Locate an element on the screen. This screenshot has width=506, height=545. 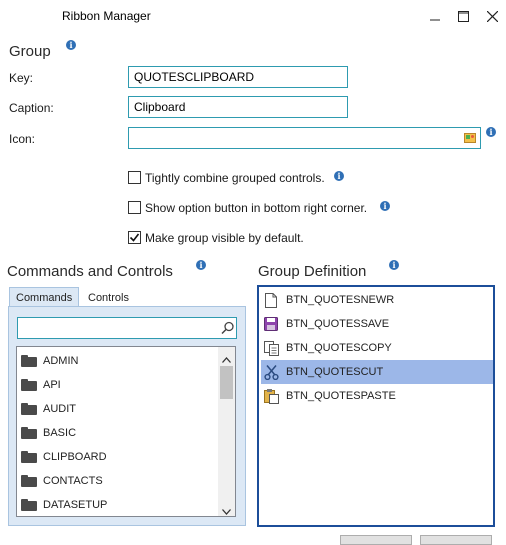
commands-search-input is located at coordinates (127, 328).